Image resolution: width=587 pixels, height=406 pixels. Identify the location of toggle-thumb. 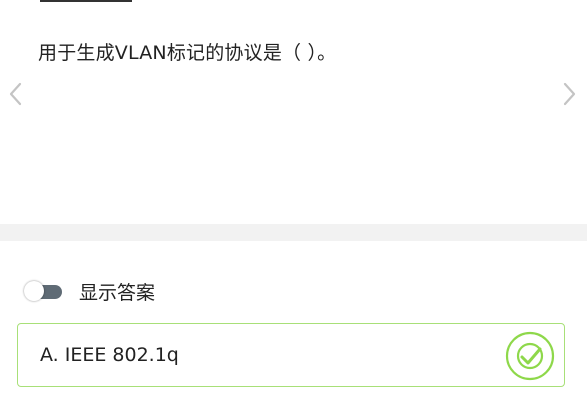
(34, 291).